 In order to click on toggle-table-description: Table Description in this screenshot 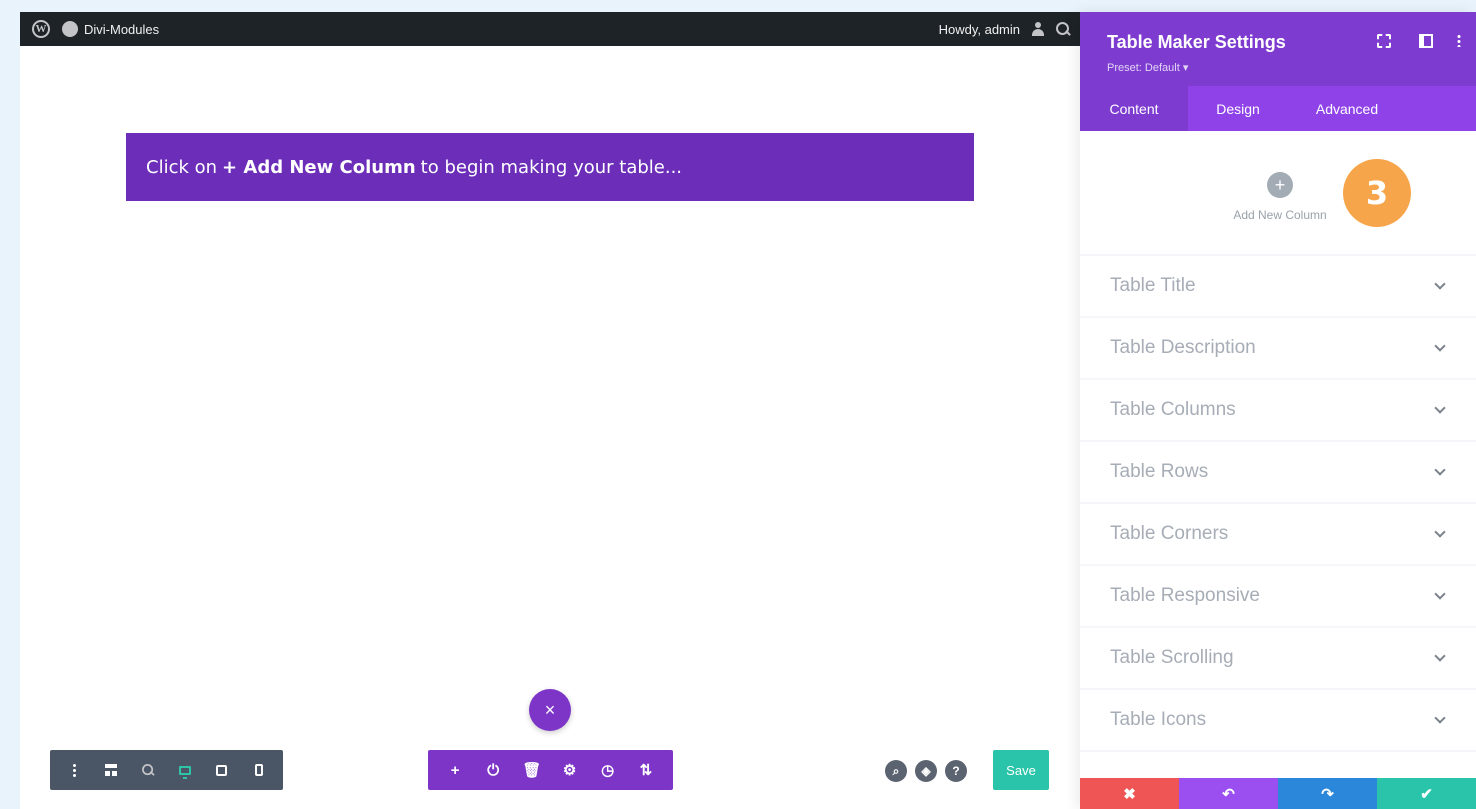, I will do `click(1278, 348)`.